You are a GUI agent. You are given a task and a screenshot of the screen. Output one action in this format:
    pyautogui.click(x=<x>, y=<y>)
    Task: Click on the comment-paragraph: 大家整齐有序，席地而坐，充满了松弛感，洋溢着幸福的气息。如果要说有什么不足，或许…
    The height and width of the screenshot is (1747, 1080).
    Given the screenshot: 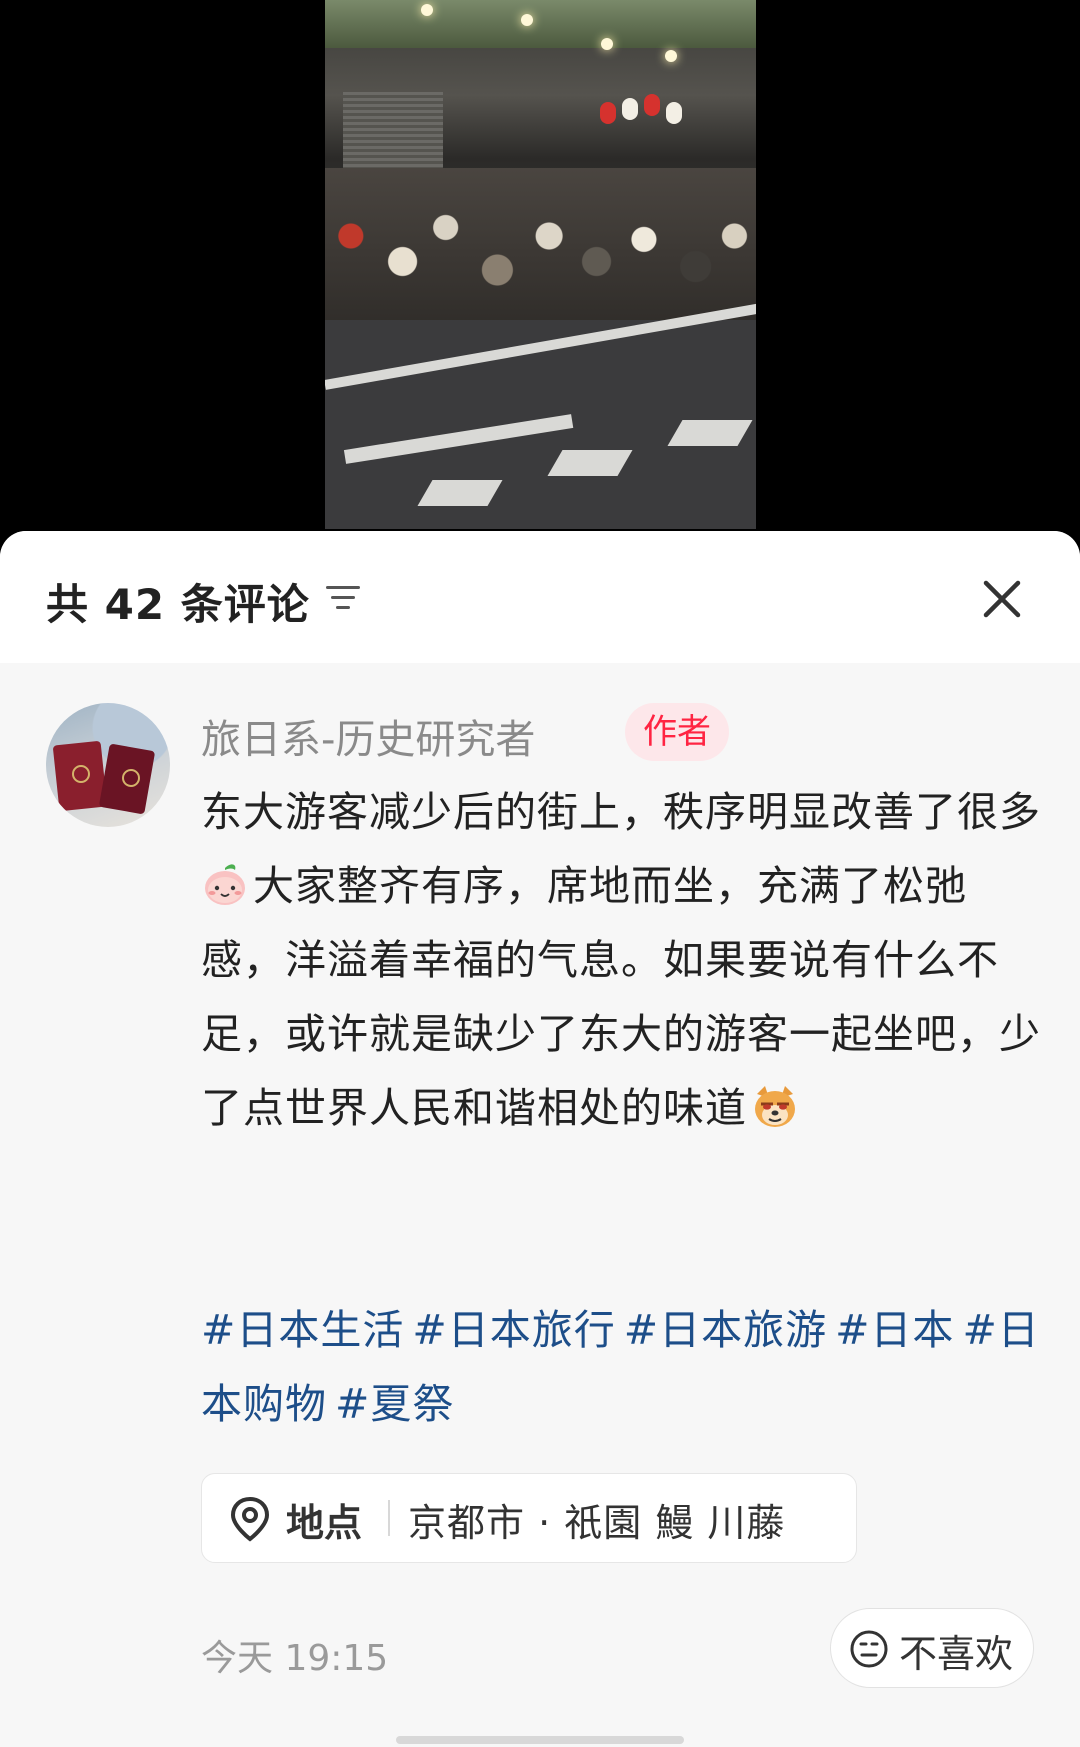 What is the action you would take?
    pyautogui.click(x=621, y=997)
    